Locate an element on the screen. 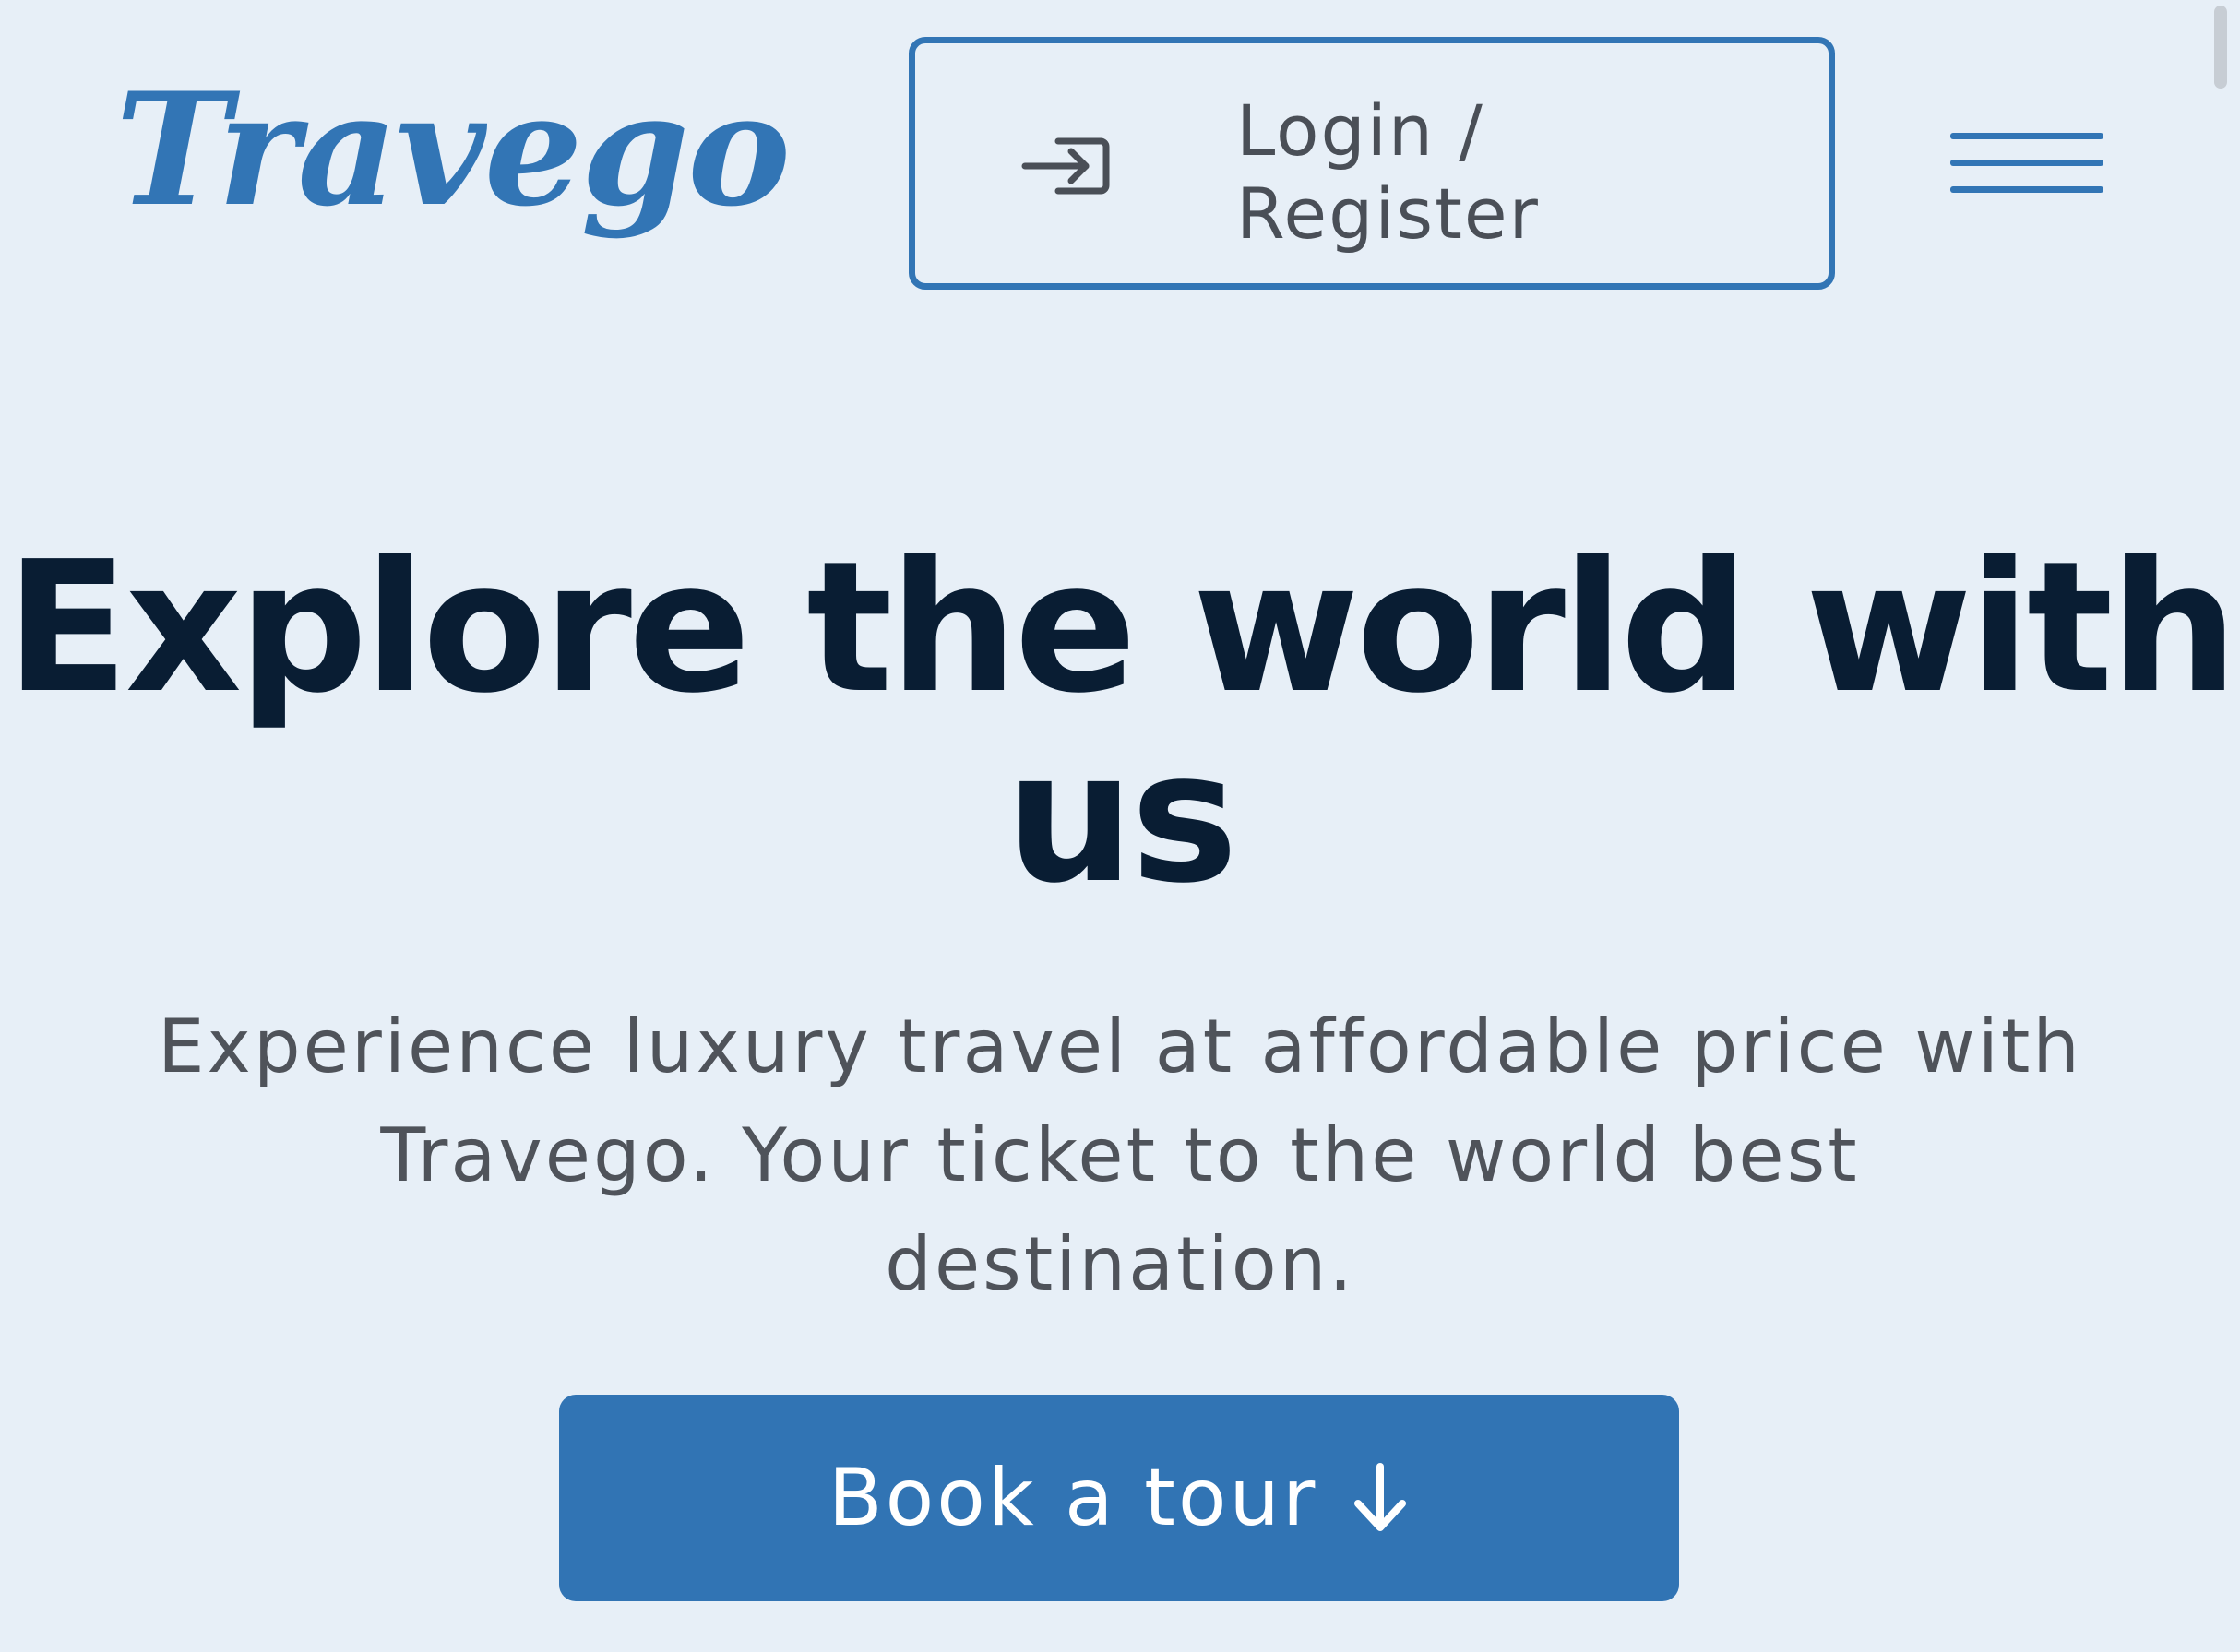  login-register-label: Login / Register is located at coordinates (1388, 172).